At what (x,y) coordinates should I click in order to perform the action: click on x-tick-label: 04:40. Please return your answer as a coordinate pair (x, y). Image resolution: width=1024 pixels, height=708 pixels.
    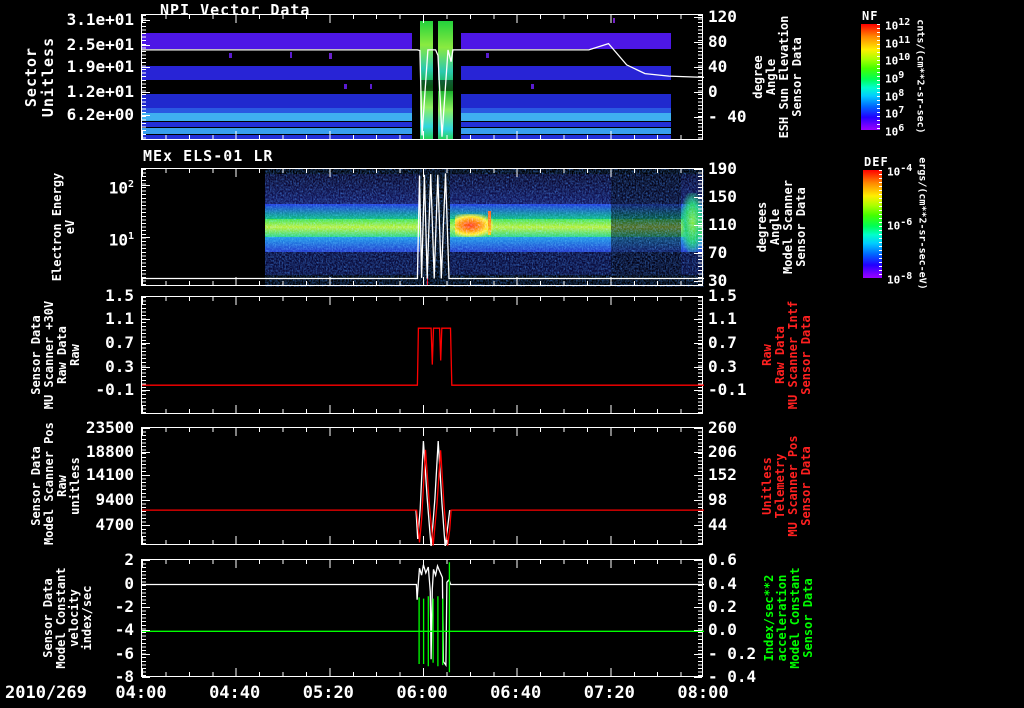
    Looking at the image, I should click on (235, 693).